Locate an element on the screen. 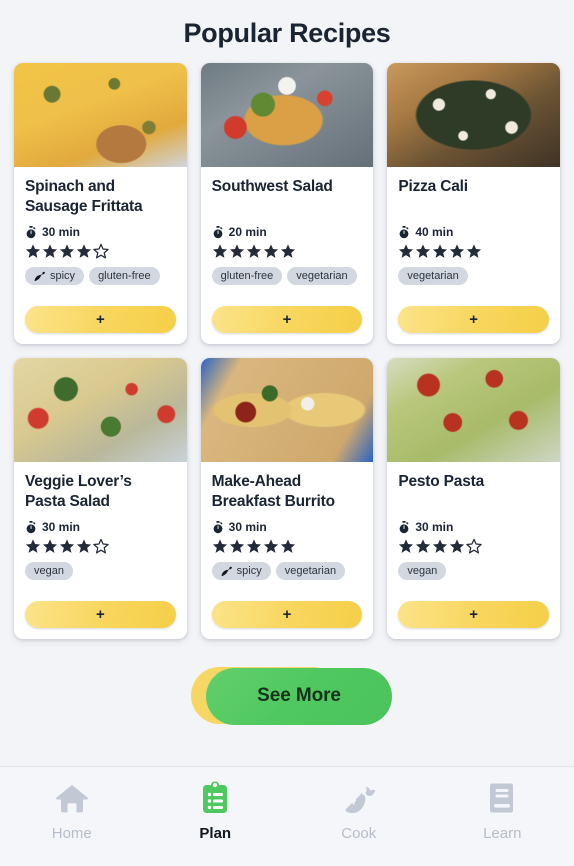  recipe-time: 20 min is located at coordinates (287, 232).